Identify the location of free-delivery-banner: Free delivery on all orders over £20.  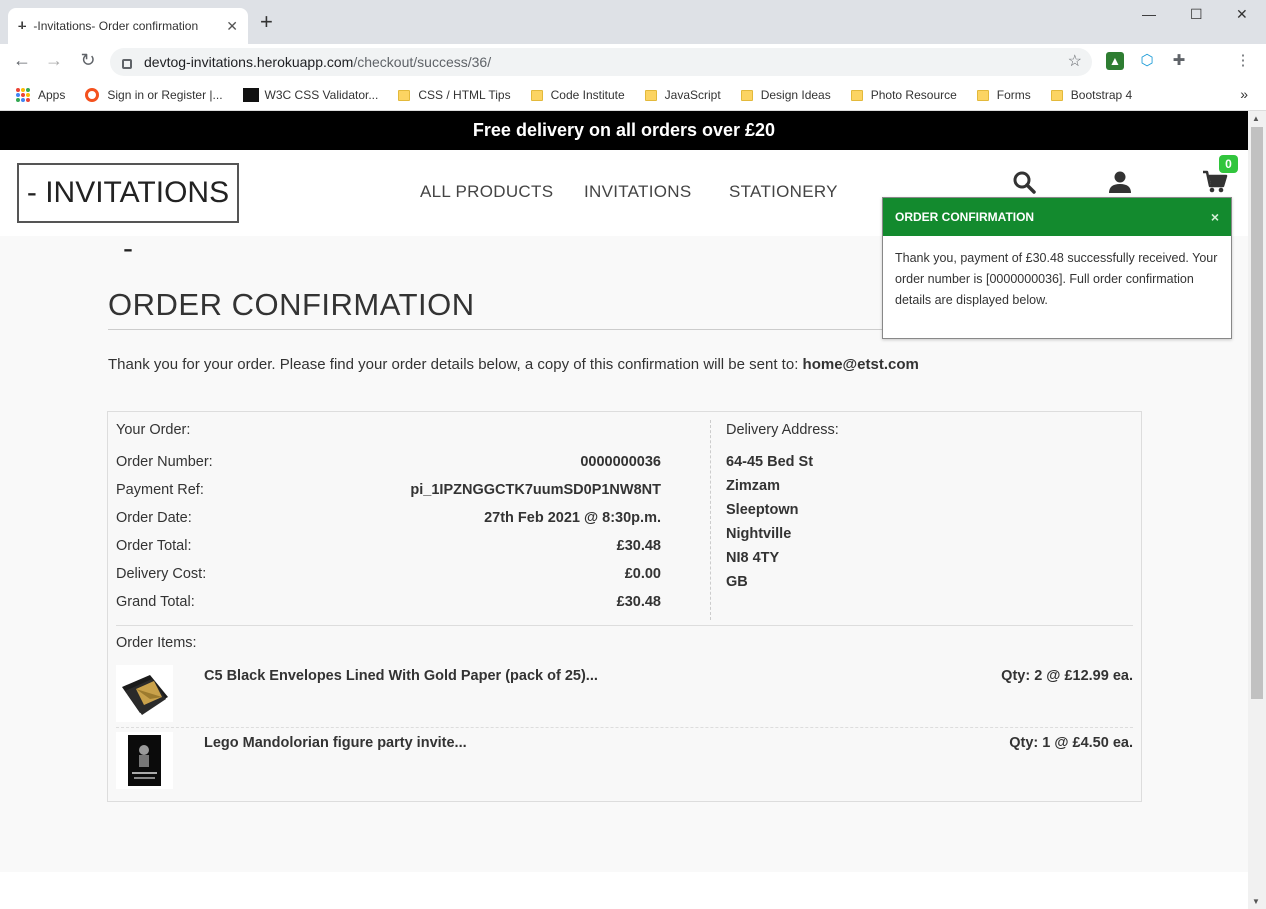
(624, 130).